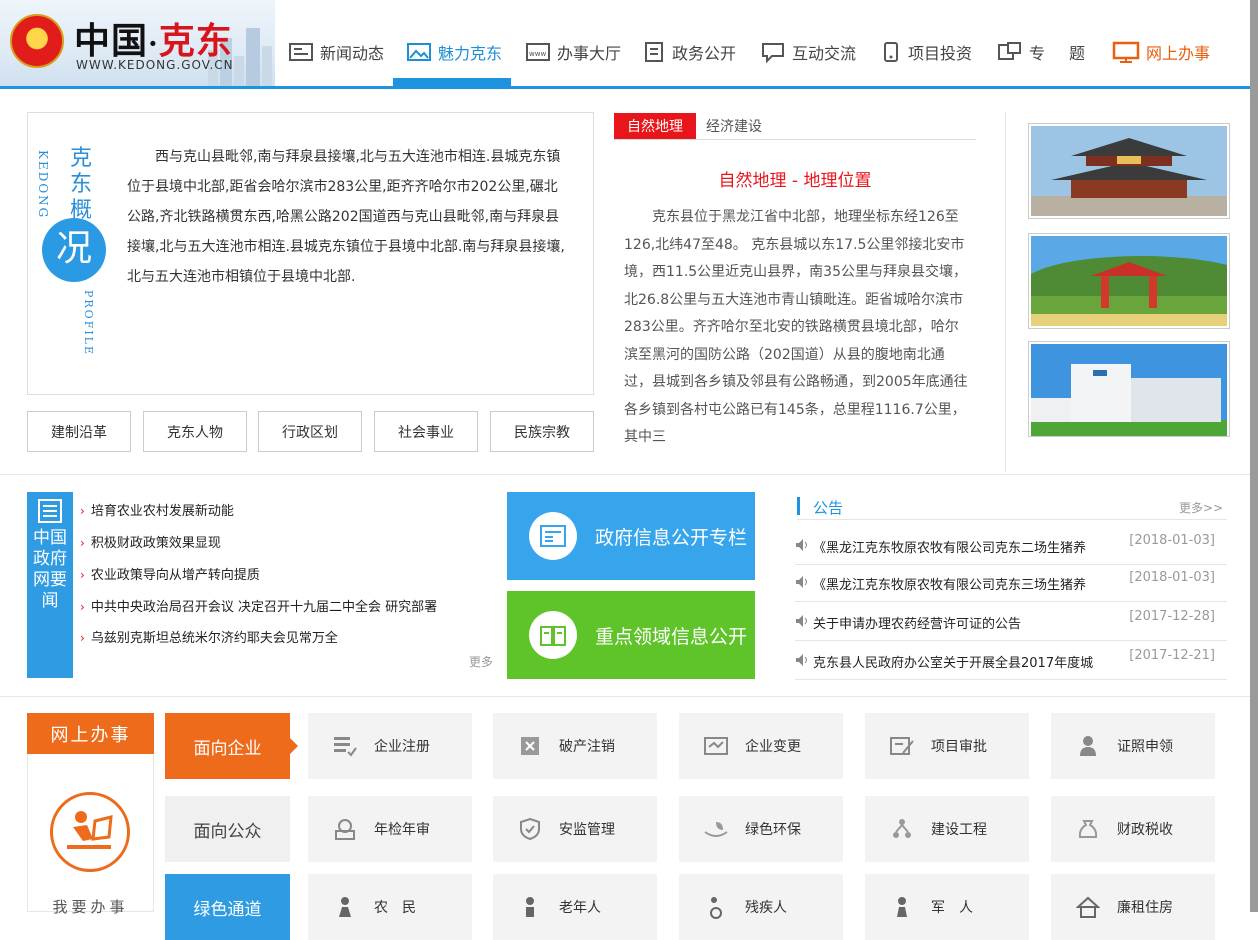 Image resolution: width=1258 pixels, height=940 pixels. I want to click on nav-charm-kedong: 魅力克东, so click(454, 52).